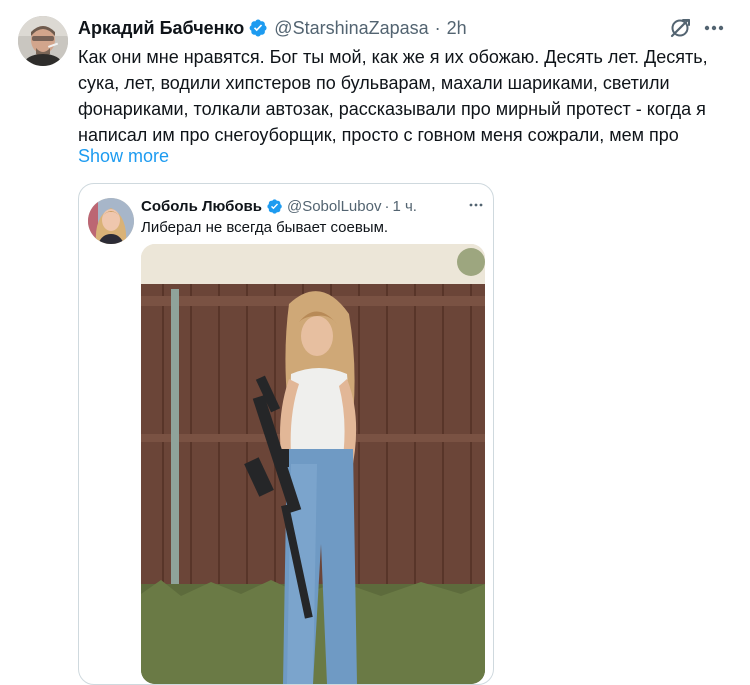 This screenshot has width=750, height=685. What do you see at coordinates (404, 206) in the screenshot?
I see `quoted-tweet-timestamp: 1 ч.` at bounding box center [404, 206].